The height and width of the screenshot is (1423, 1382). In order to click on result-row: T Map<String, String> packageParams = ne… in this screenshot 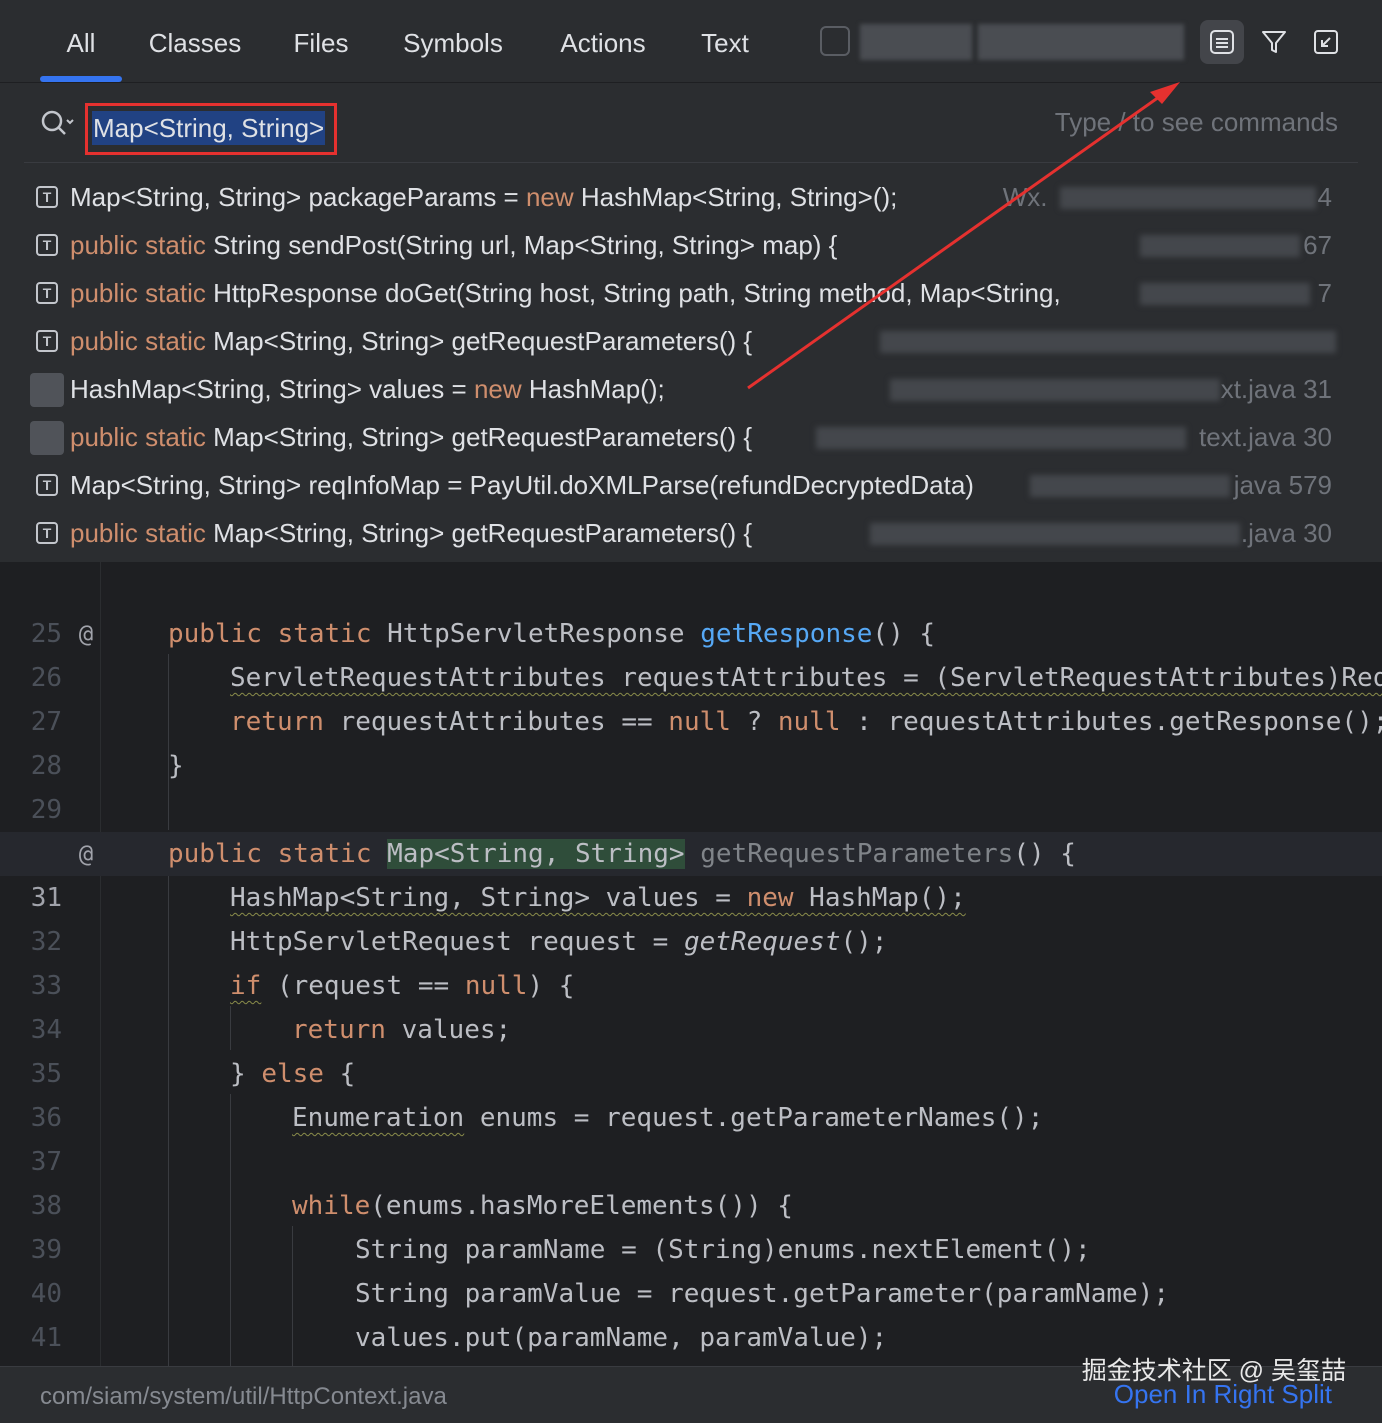, I will do `click(691, 197)`.